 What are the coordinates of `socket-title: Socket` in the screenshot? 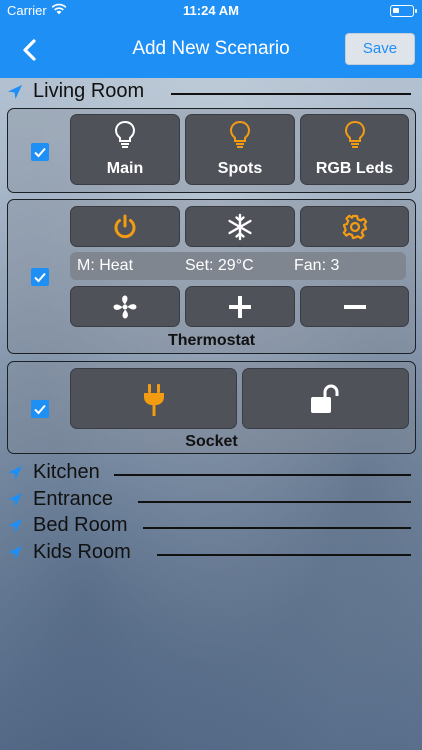 It's located at (211, 441).